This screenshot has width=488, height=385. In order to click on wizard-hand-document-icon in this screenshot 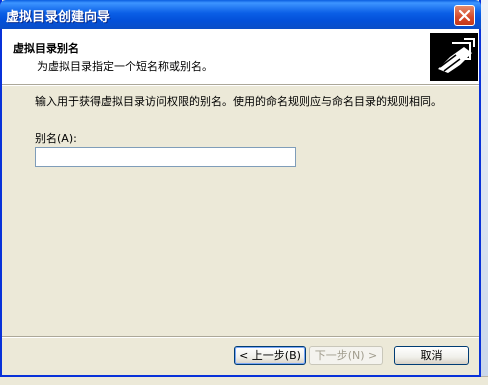, I will do `click(454, 57)`.